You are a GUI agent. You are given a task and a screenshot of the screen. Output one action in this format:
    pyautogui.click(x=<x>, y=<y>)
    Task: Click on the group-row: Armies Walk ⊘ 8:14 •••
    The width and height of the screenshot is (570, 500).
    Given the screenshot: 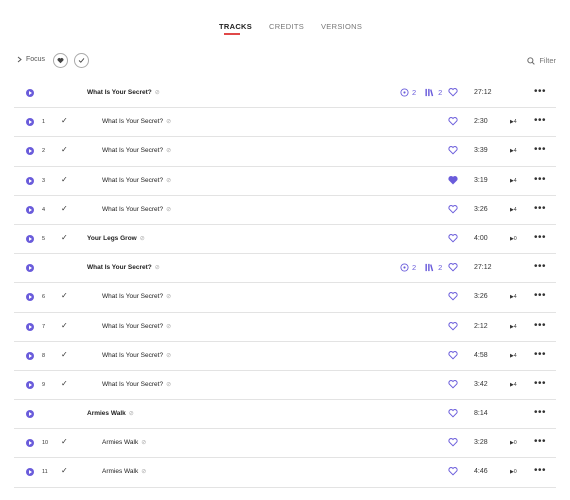 What is the action you would take?
    pyautogui.click(x=285, y=415)
    